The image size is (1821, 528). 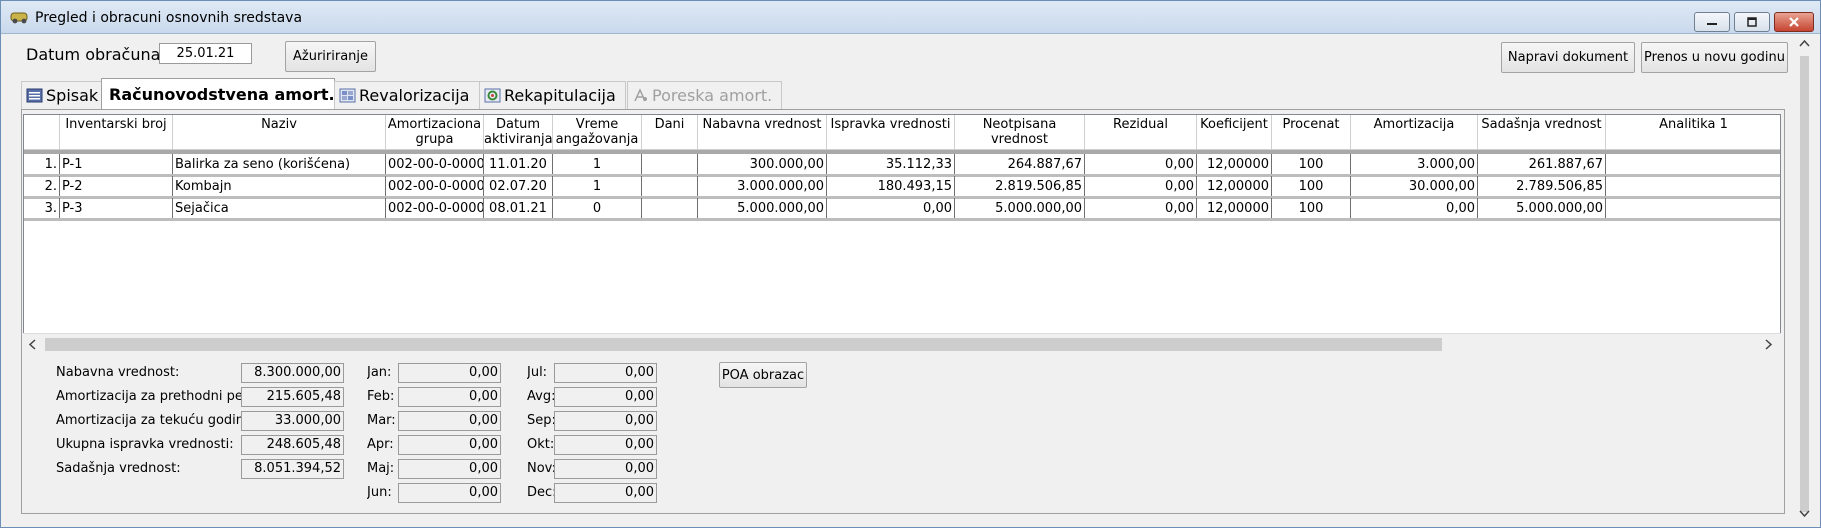 I want to click on tab-poreska-amort: Poreska amort., so click(x=704, y=95).